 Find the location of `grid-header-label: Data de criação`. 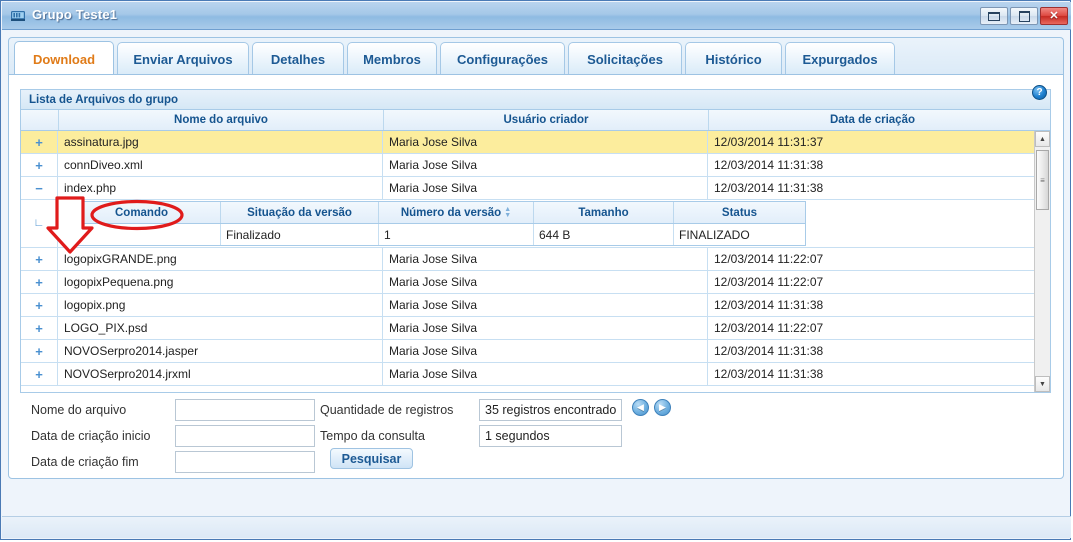

grid-header-label: Data de criação is located at coordinates (872, 120).